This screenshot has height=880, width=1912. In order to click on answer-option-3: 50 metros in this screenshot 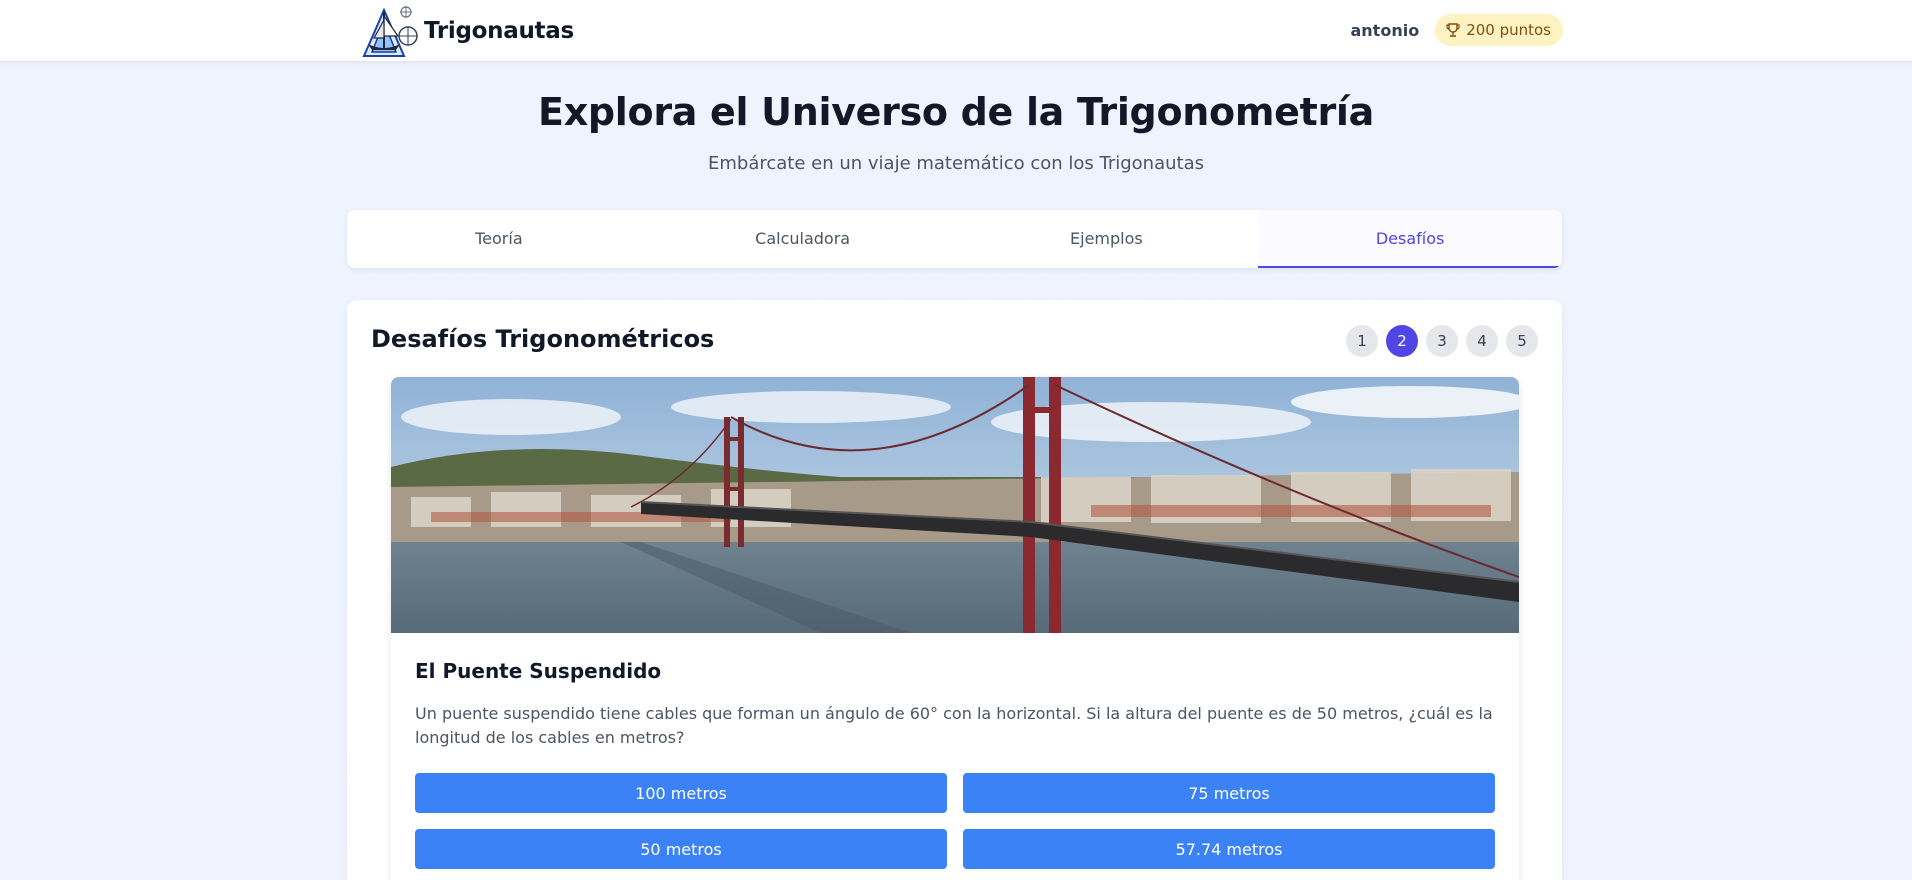, I will do `click(681, 849)`.